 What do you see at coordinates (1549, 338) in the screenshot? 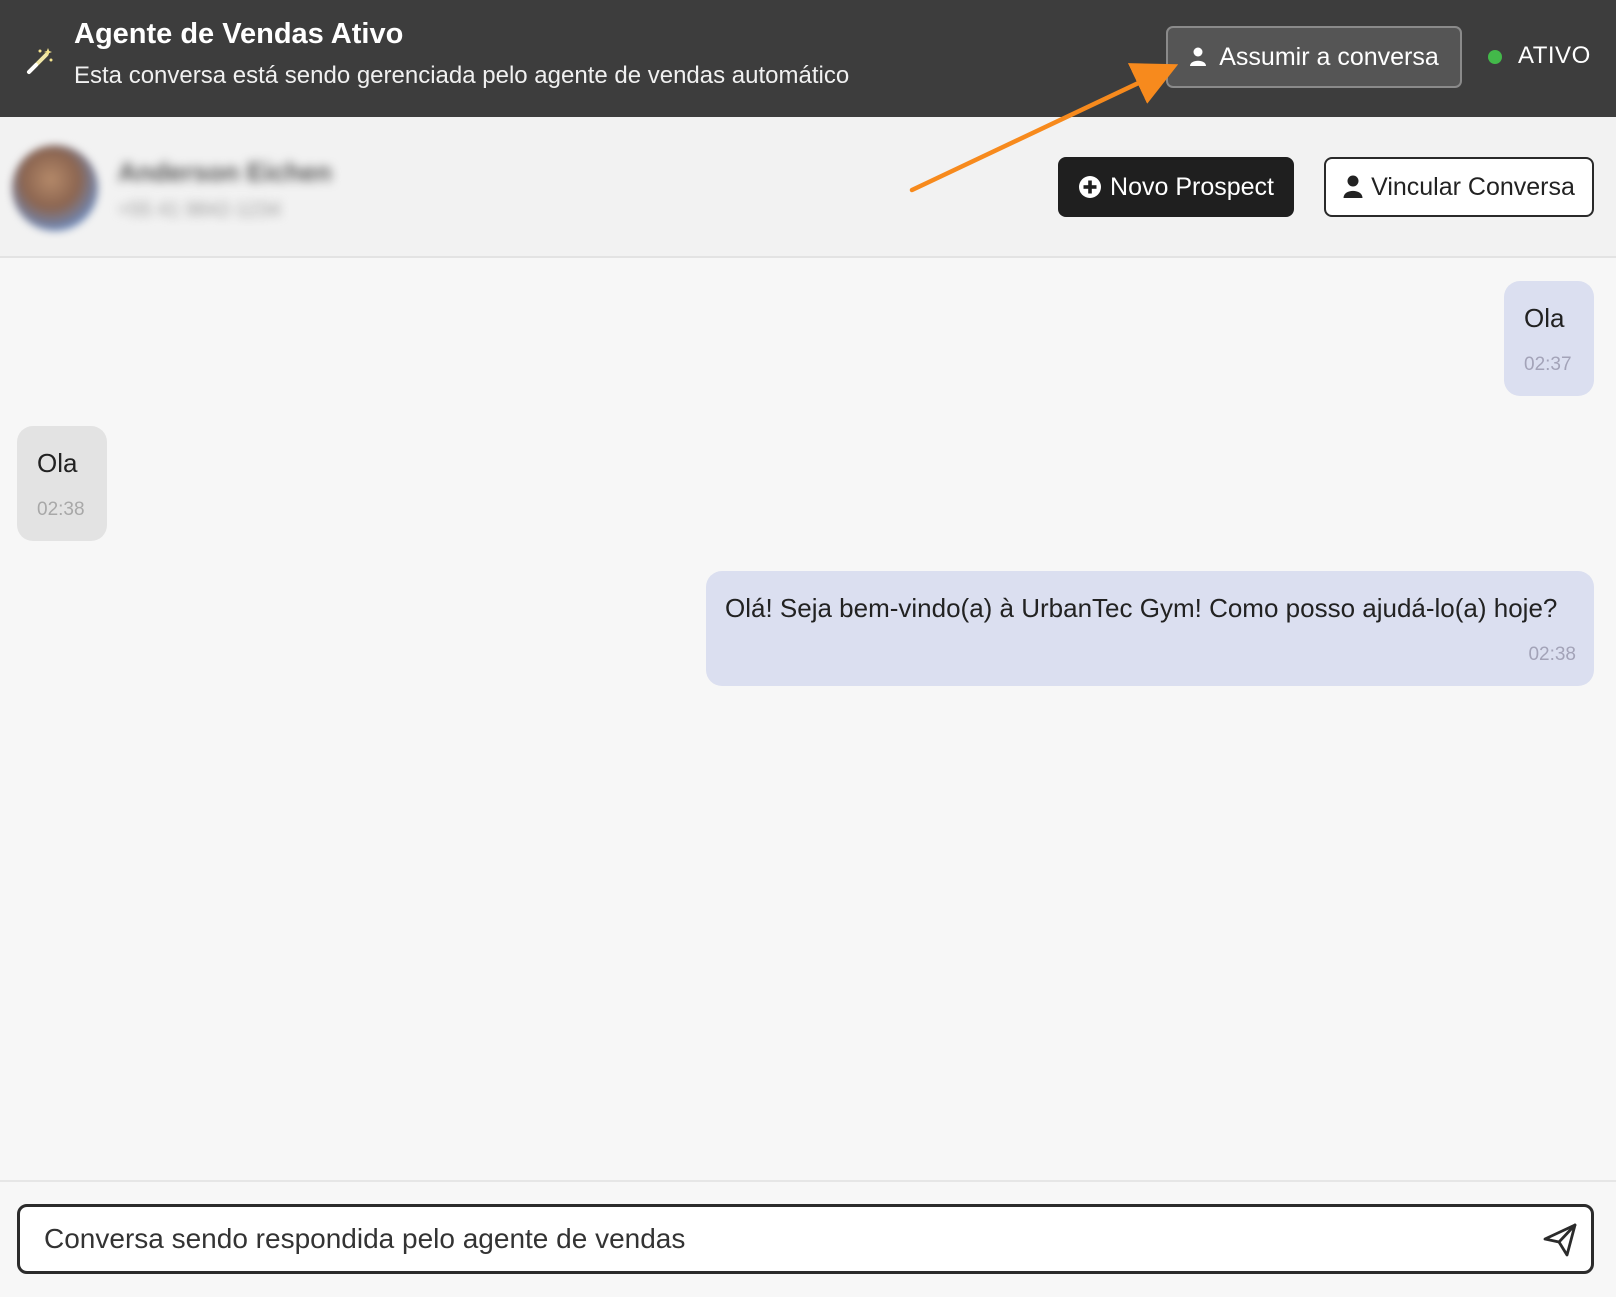
I see `message-bubble-outgoing: Ola 02:37` at bounding box center [1549, 338].